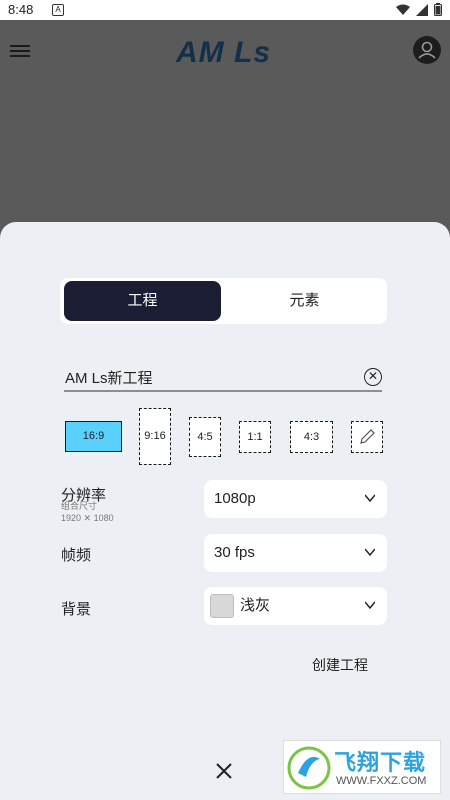  I want to click on app-logo: AM Ls, so click(223, 52).